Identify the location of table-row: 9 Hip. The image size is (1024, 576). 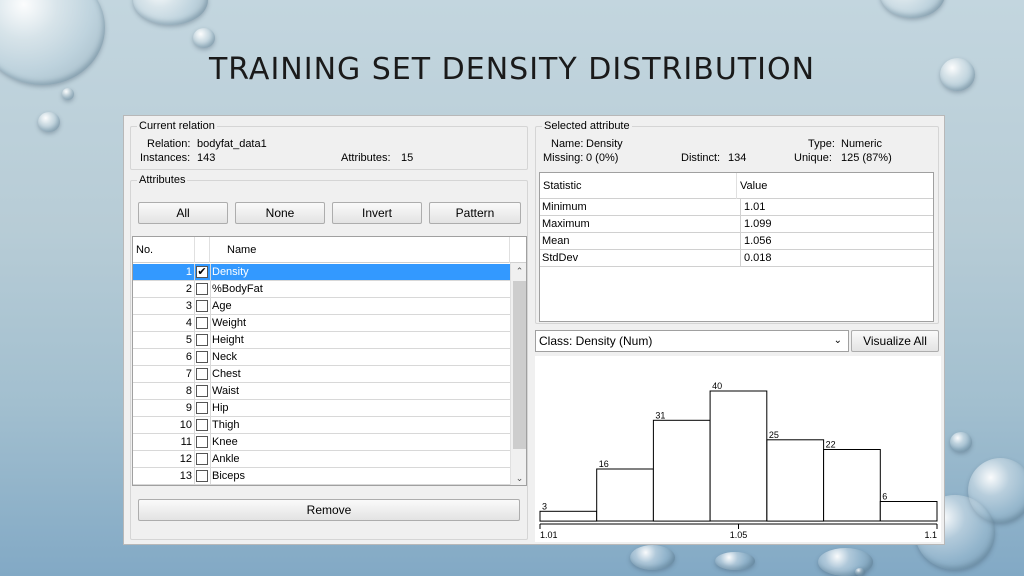
(321, 408).